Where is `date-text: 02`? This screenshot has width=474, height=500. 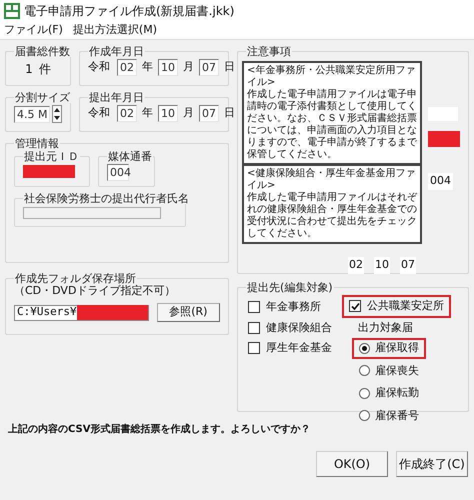 date-text: 02 is located at coordinates (356, 265).